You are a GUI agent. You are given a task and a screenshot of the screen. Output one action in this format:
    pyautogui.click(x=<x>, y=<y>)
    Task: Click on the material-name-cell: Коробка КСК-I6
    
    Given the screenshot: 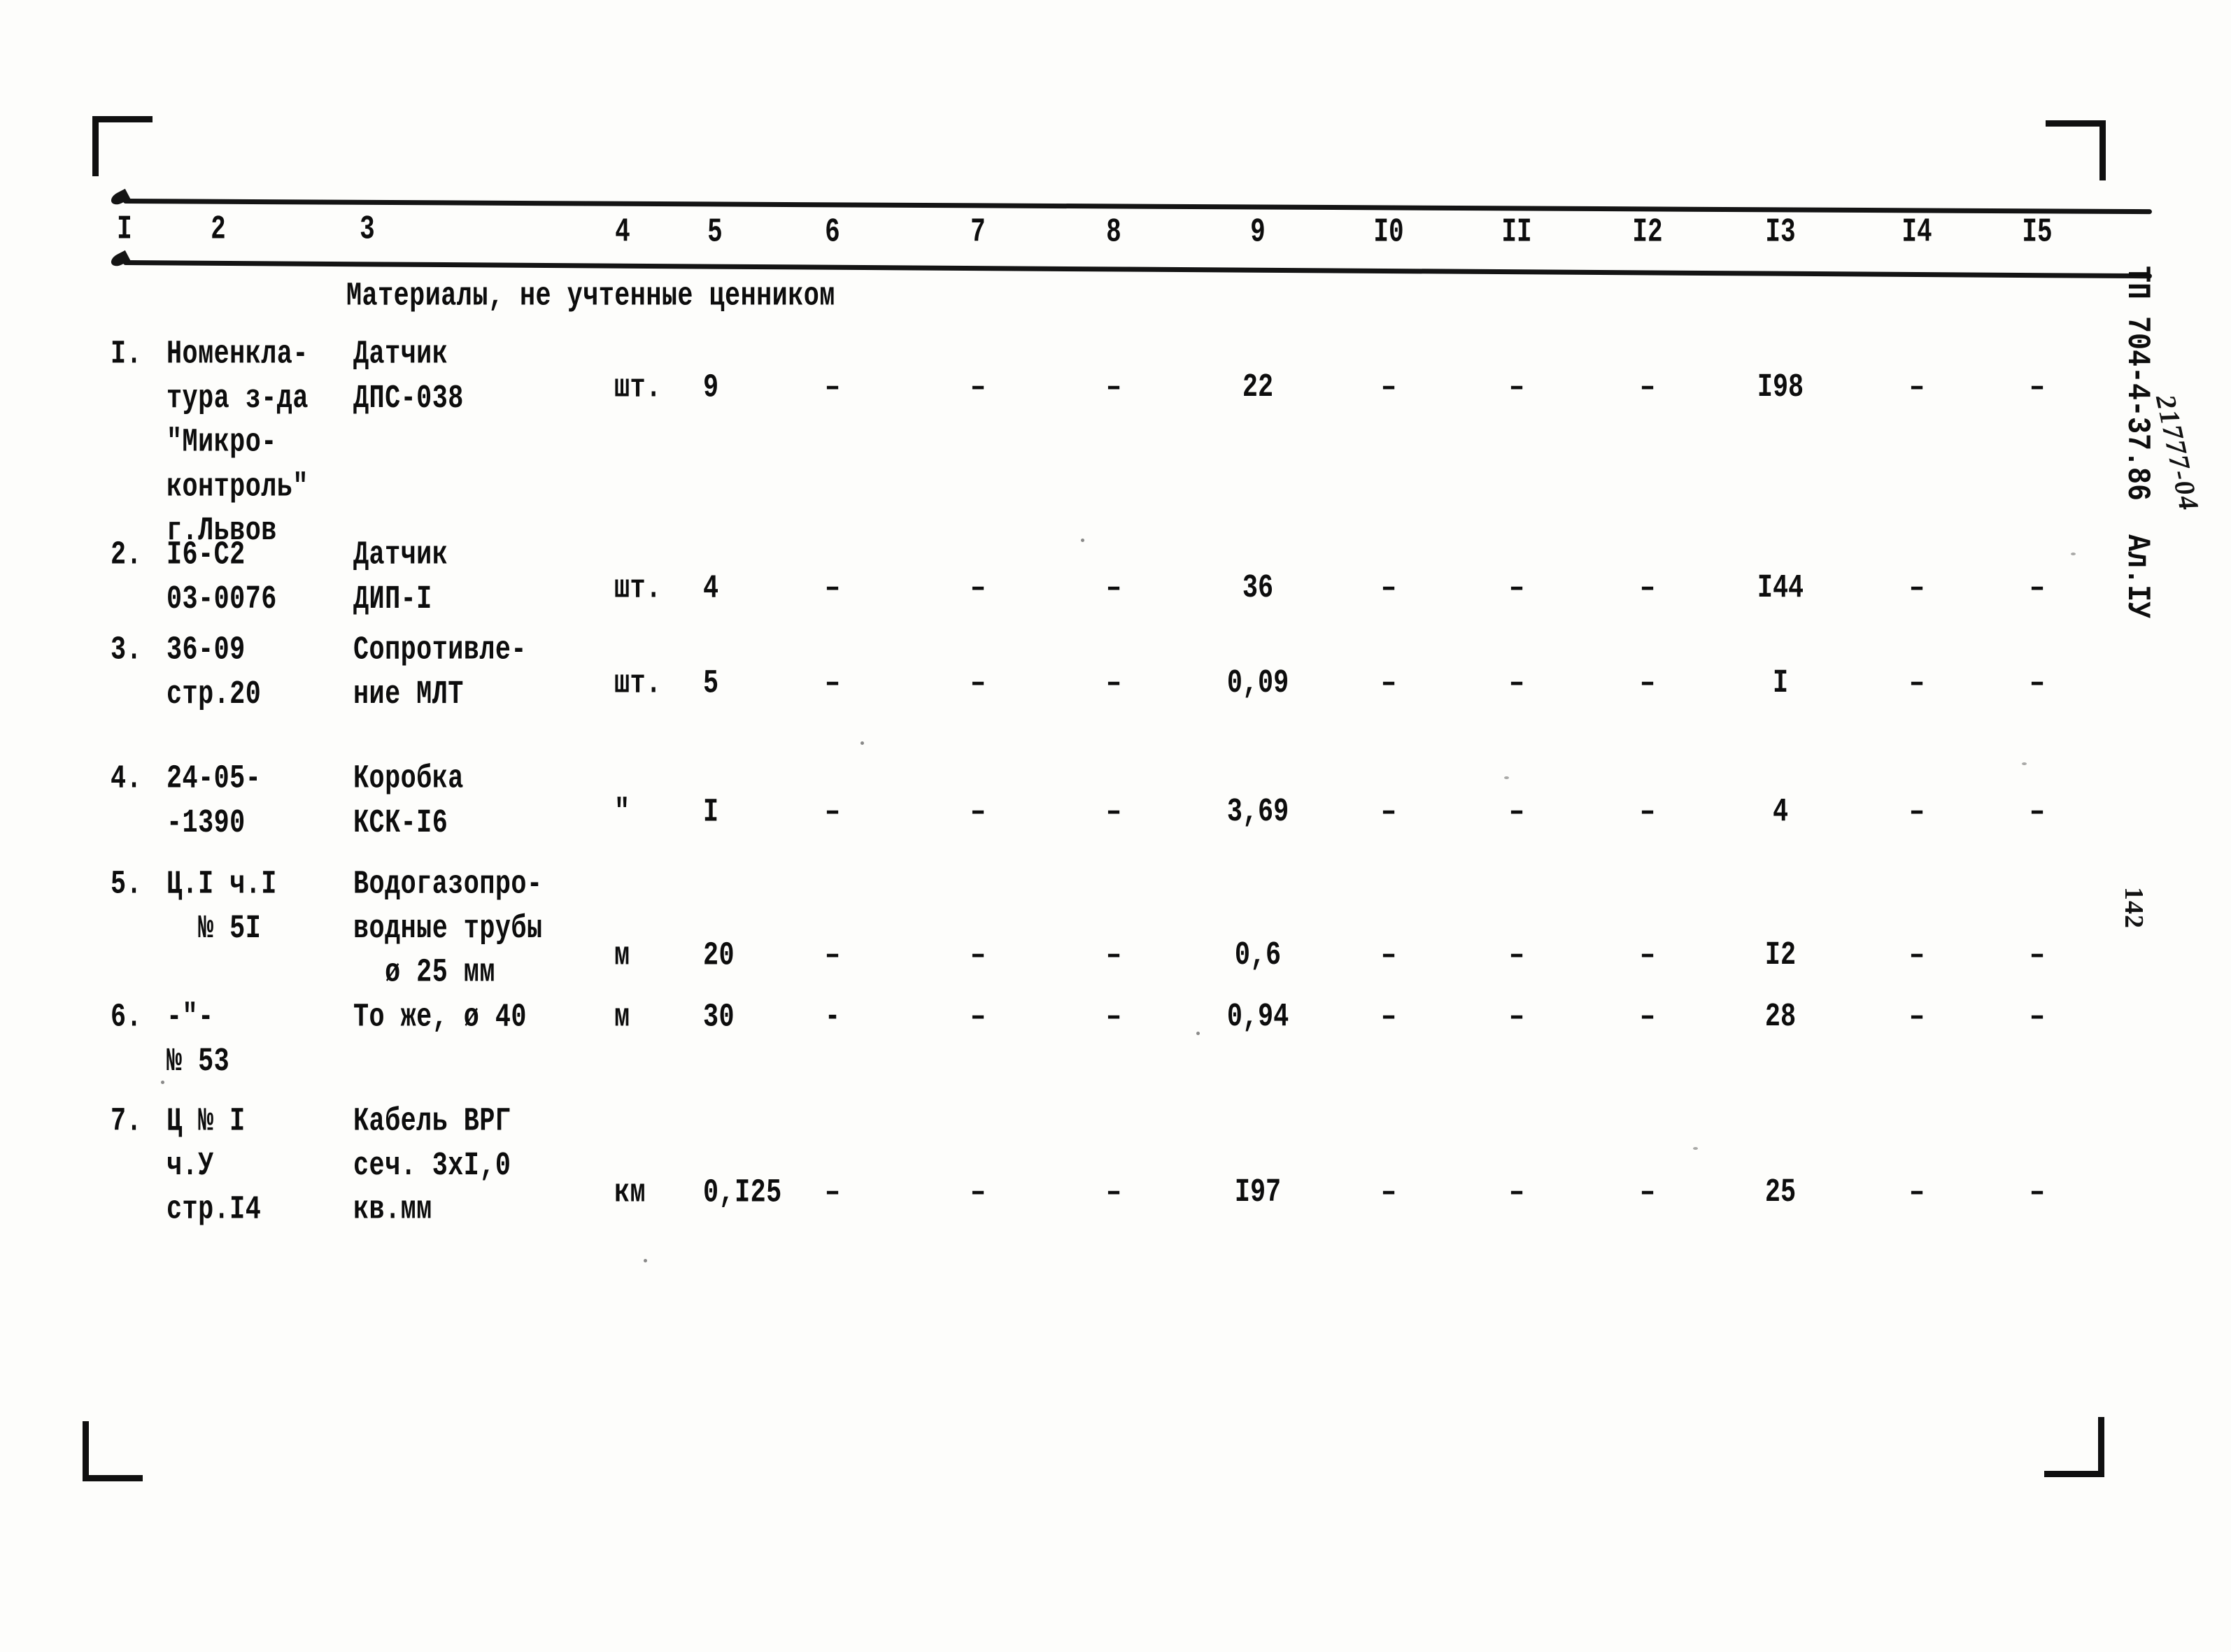 What is the action you would take?
    pyautogui.click(x=408, y=801)
    